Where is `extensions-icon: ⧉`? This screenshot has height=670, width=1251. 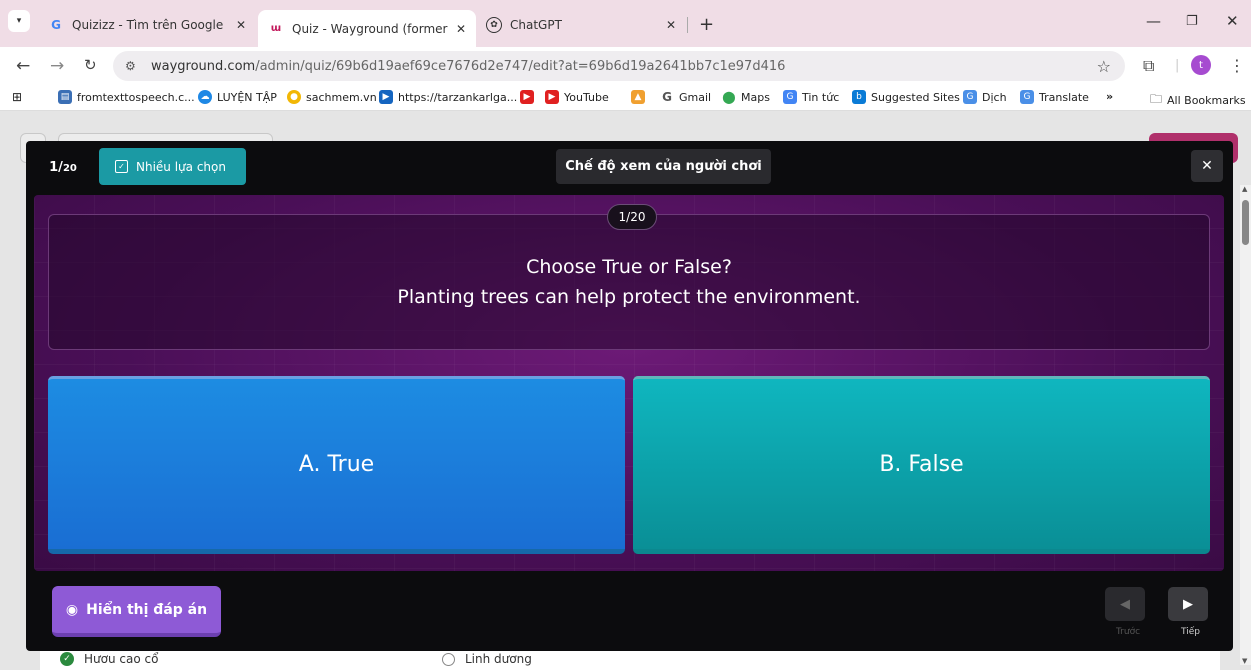 extensions-icon: ⧉ is located at coordinates (1148, 66).